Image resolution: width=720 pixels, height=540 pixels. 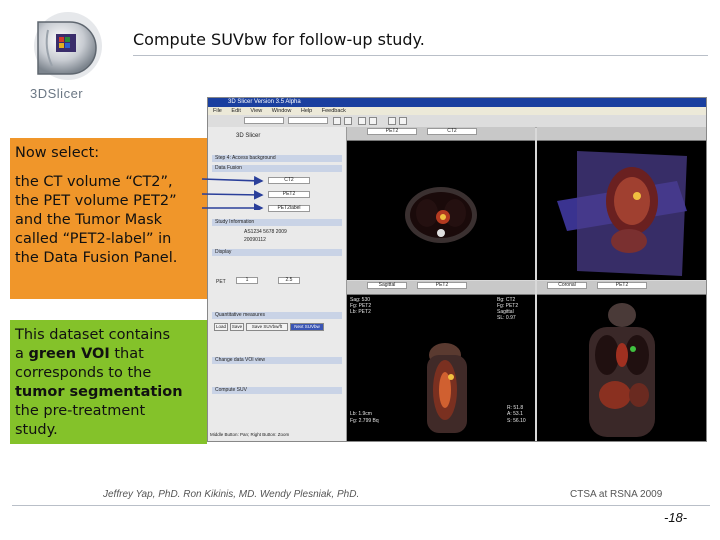 I want to click on window-max-field: 2.5, so click(x=289, y=280).